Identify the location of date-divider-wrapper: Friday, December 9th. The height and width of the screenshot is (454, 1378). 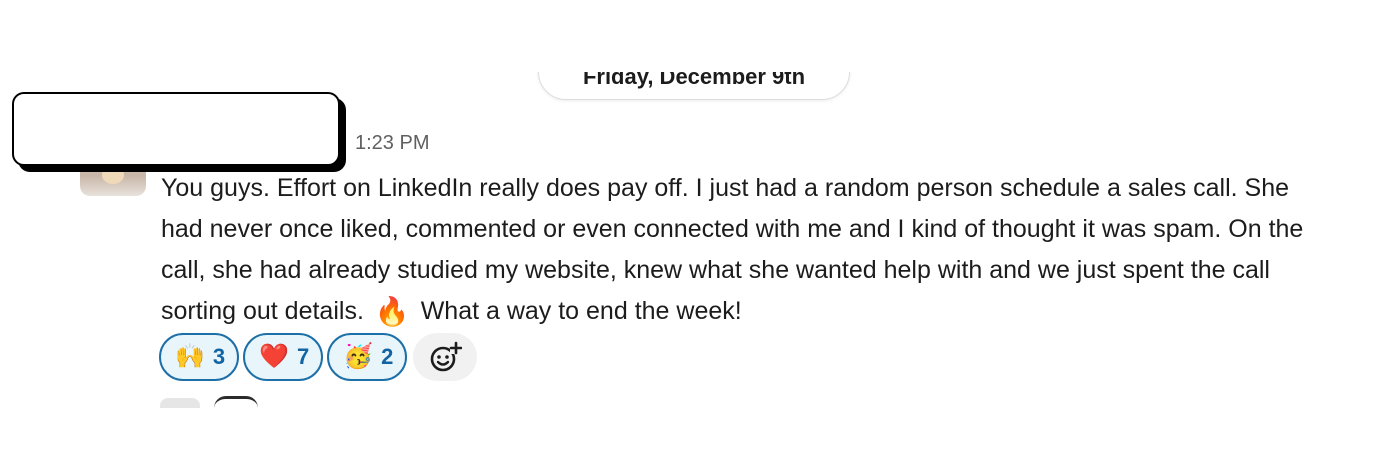
(695, 89).